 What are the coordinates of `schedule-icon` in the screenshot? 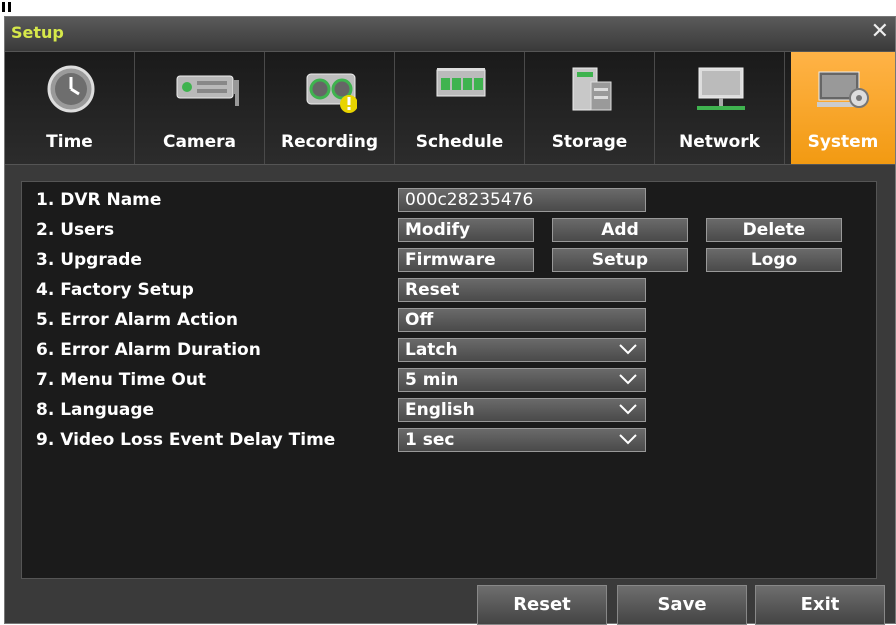 It's located at (461, 82).